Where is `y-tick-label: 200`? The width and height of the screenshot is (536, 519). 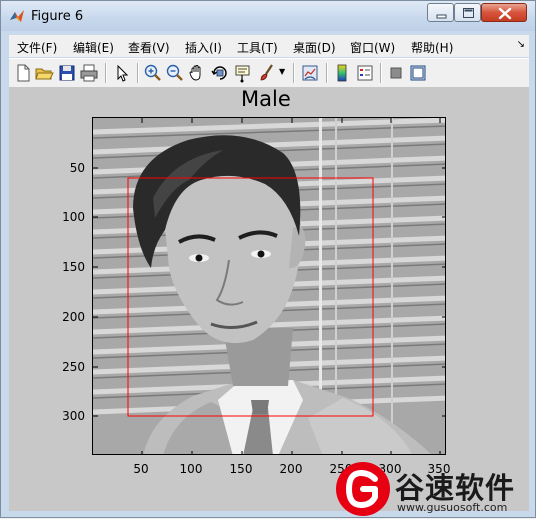
y-tick-label: 200 is located at coordinates (73, 317).